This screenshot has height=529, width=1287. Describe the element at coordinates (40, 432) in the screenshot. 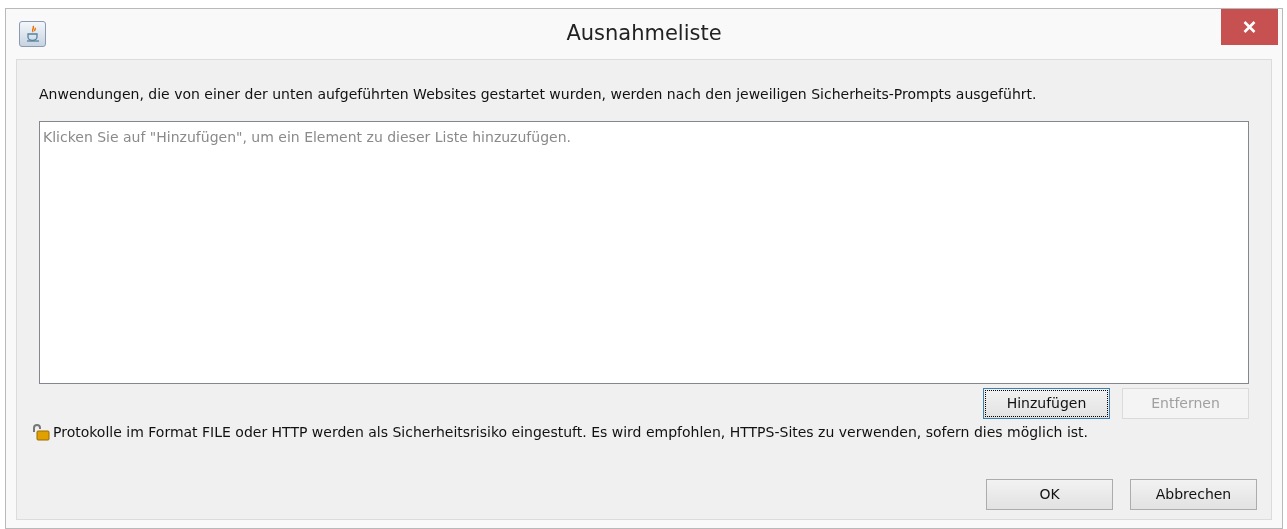

I see `unlocked-padlock-icon` at that location.